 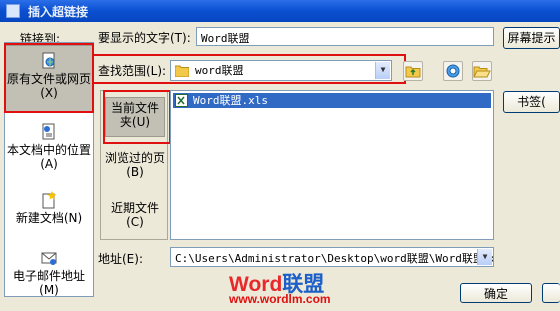 I want to click on look-in-label: 查找范围(L):, so click(x=132, y=71).